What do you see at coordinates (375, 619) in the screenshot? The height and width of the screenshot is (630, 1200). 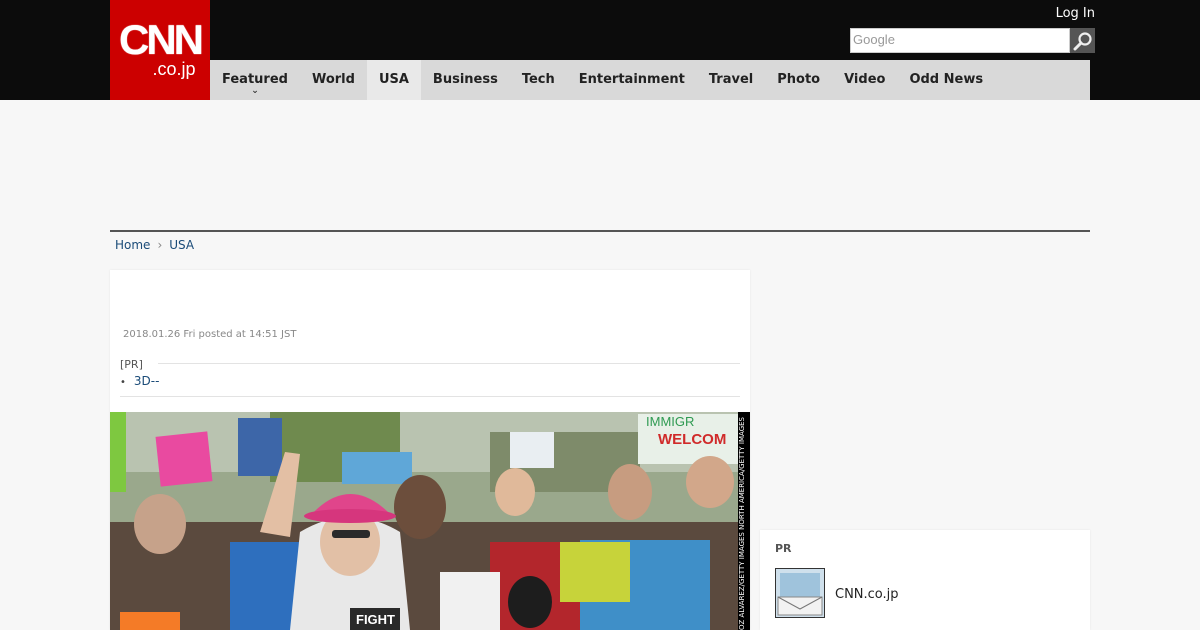 I see `sign-text: FIGHT` at bounding box center [375, 619].